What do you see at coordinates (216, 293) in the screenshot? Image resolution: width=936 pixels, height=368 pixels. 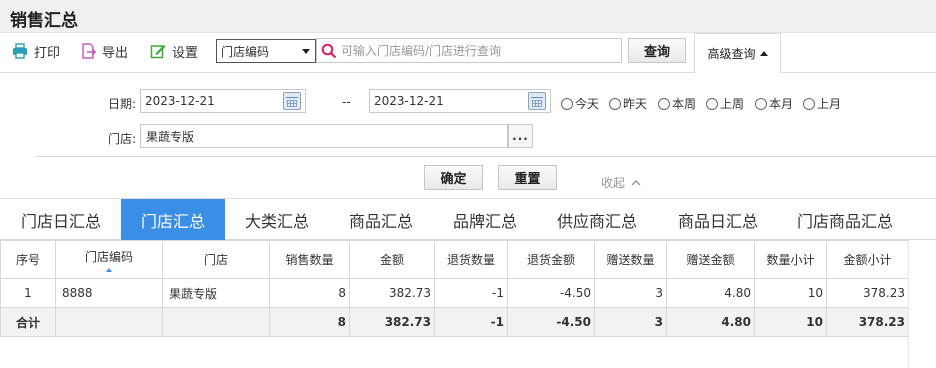 I see `table-cell: 果蔬专版` at bounding box center [216, 293].